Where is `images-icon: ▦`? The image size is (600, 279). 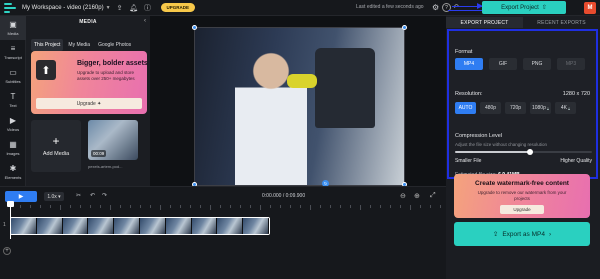 images-icon: ▦ is located at coordinates (13, 144).